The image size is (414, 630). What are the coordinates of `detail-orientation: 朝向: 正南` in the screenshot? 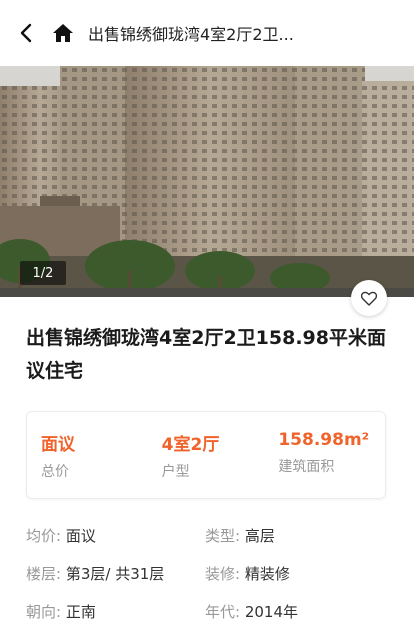 It's located at (115, 611).